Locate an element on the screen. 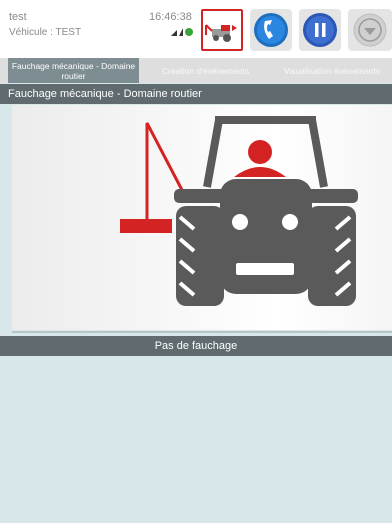  phone-call-icon is located at coordinates (271, 30).